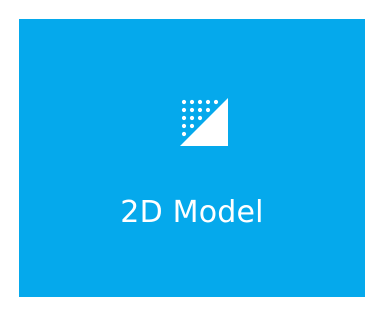 Image resolution: width=379 pixels, height=315 pixels. I want to click on tile-label: 2D Model, so click(192, 212).